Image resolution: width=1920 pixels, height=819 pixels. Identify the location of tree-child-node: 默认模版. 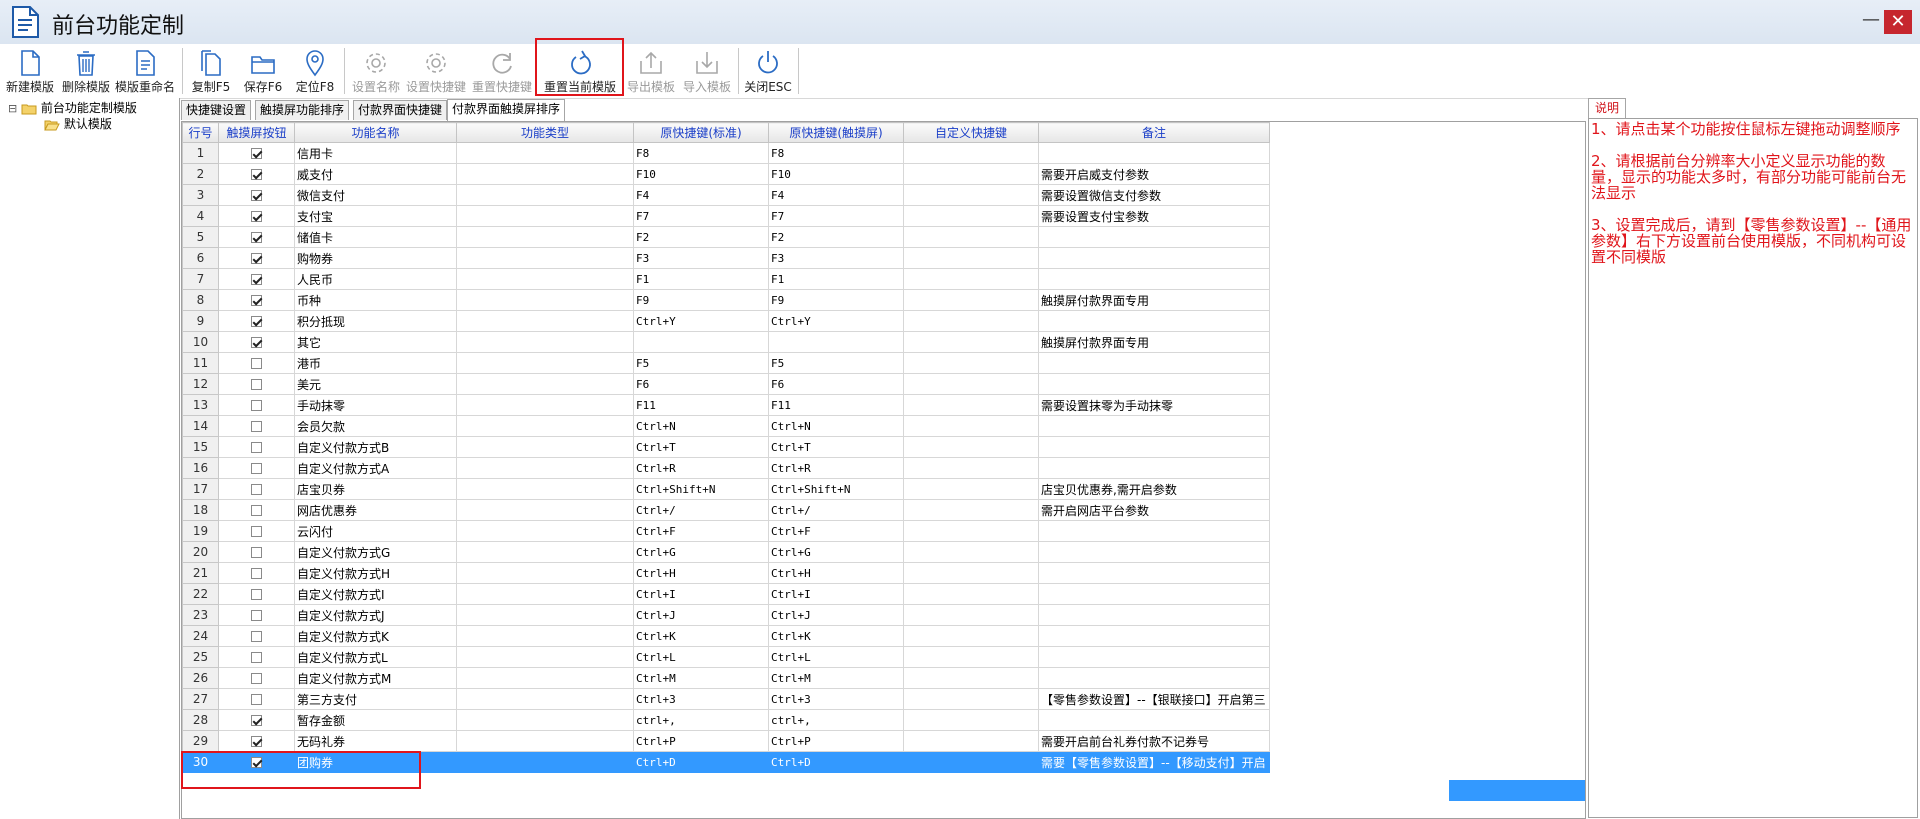
(78, 123).